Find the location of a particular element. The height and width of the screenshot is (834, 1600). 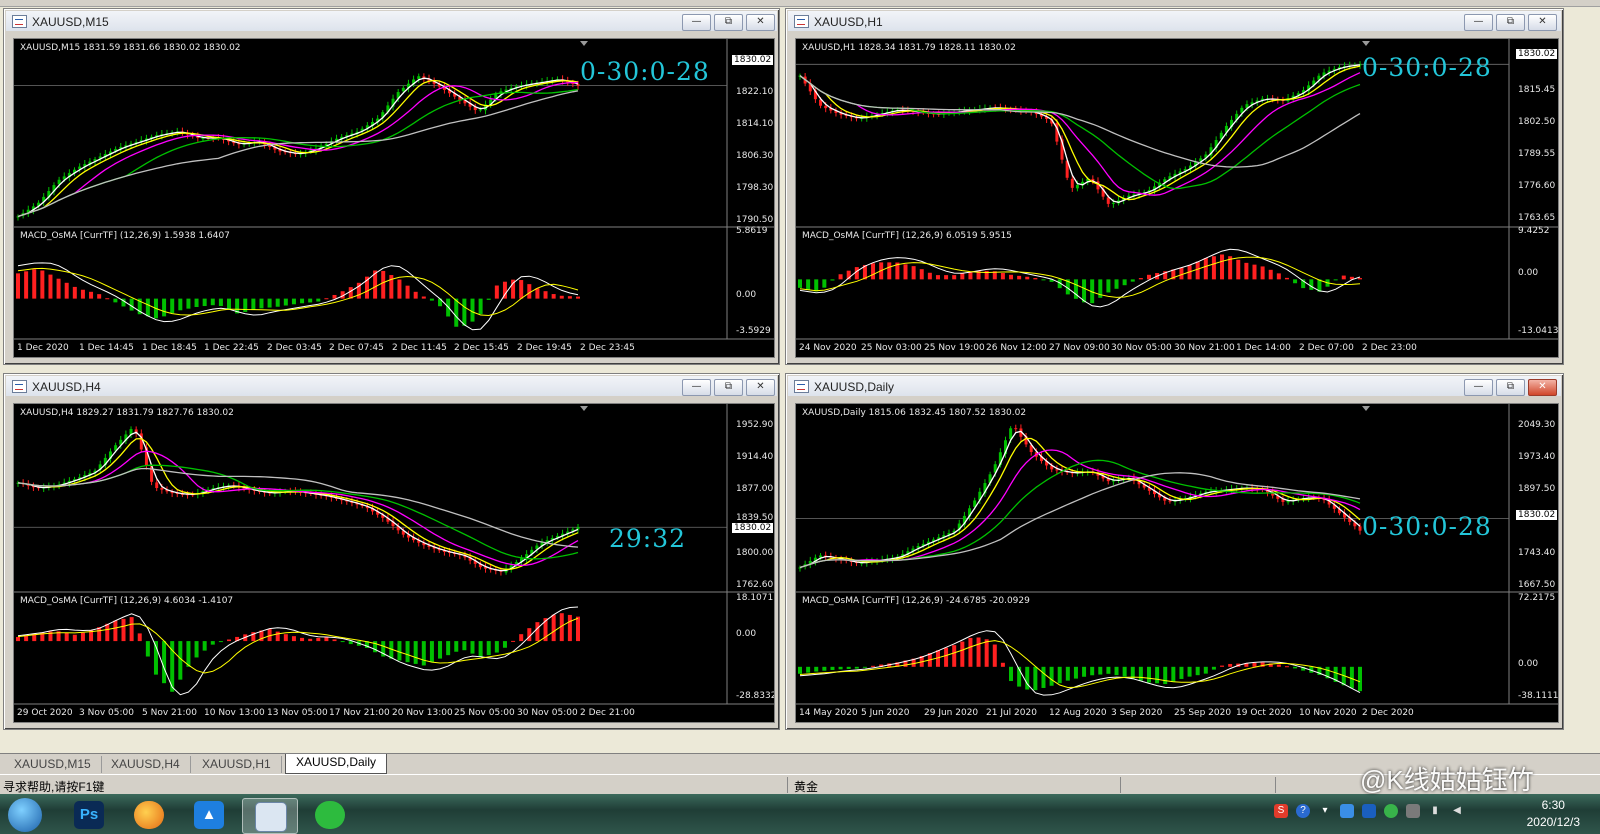

window-titlebar: XAUUSD,Daily — ⧉ ✕ is located at coordinates (1174, 386).